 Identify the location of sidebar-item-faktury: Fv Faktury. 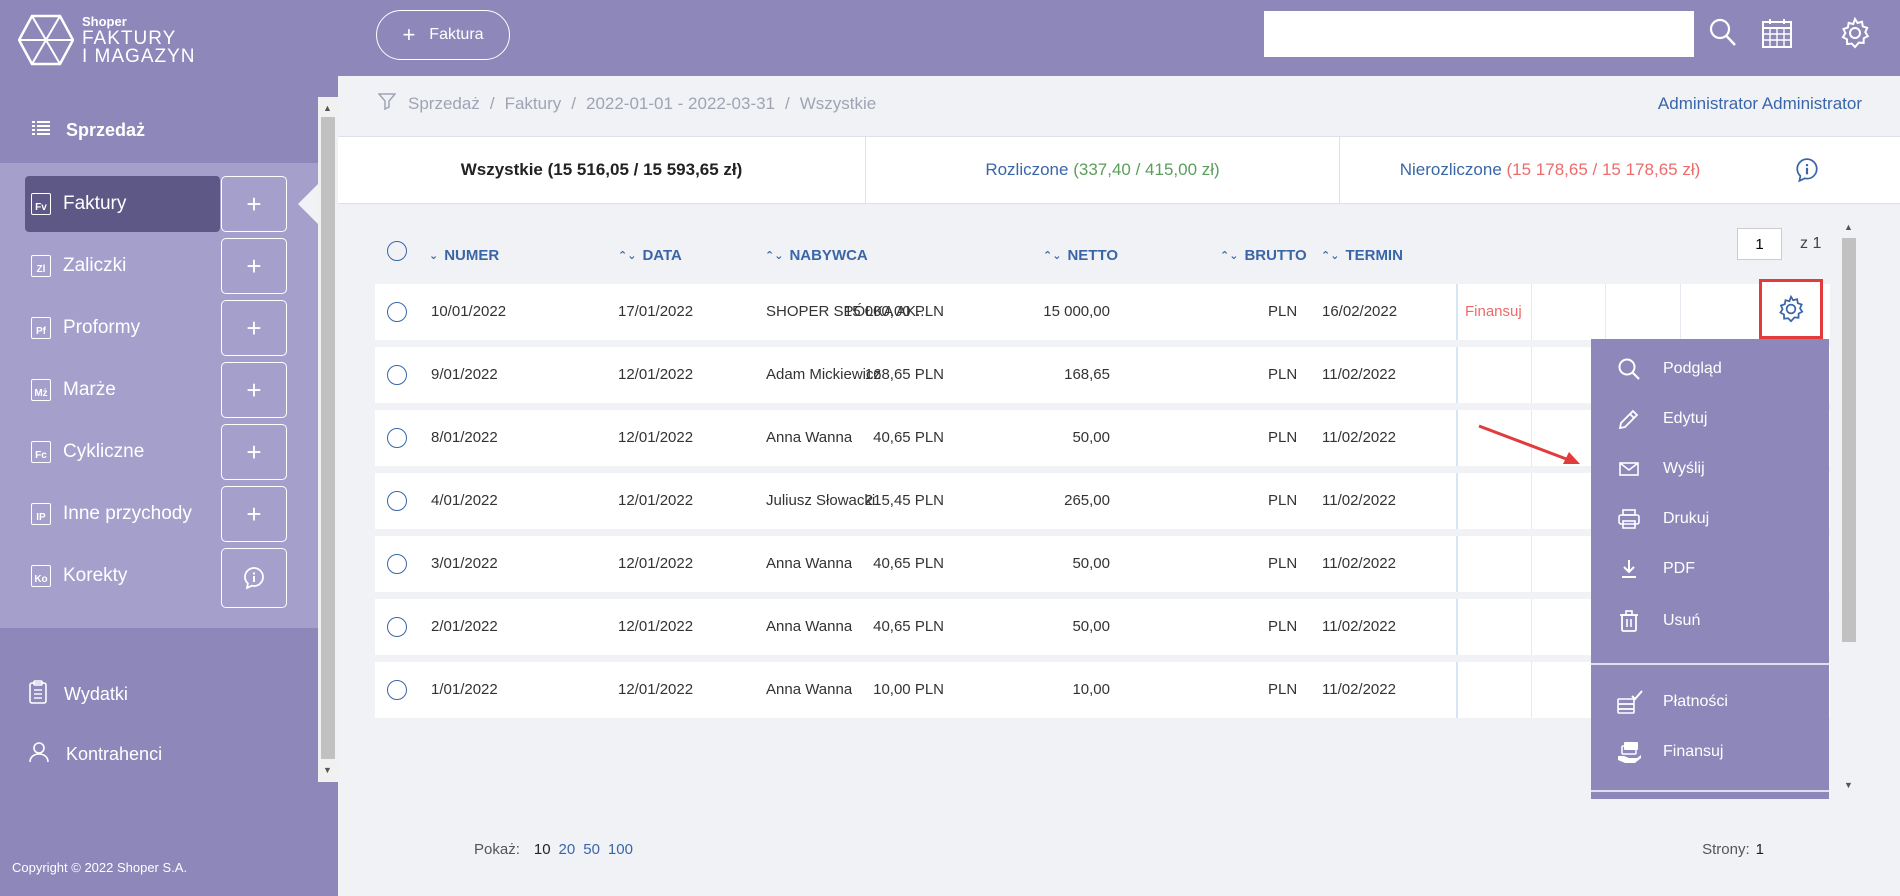
(122, 204).